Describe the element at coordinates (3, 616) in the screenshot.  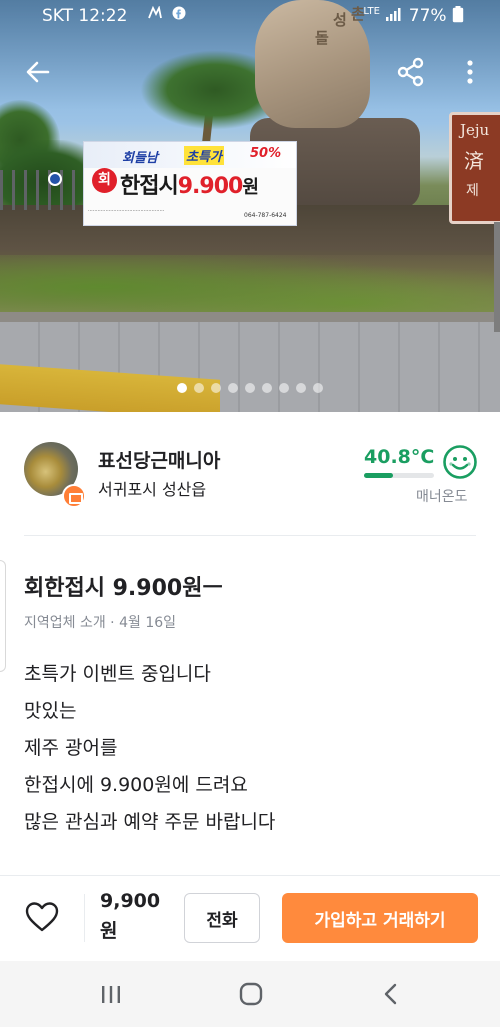
I see `edge-panel-handle` at that location.